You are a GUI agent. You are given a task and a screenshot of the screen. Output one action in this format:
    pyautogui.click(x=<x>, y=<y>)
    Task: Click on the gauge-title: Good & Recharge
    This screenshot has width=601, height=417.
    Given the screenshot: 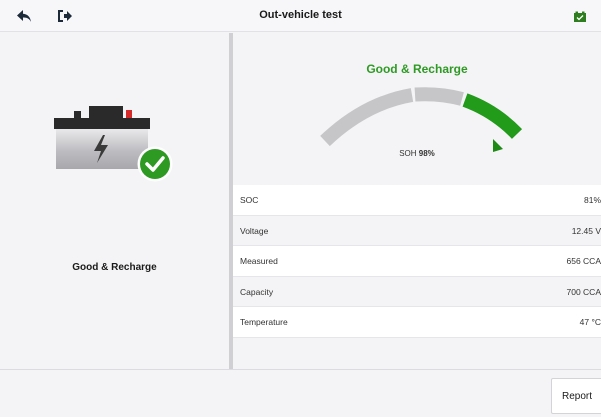 What is the action you would take?
    pyautogui.click(x=417, y=69)
    